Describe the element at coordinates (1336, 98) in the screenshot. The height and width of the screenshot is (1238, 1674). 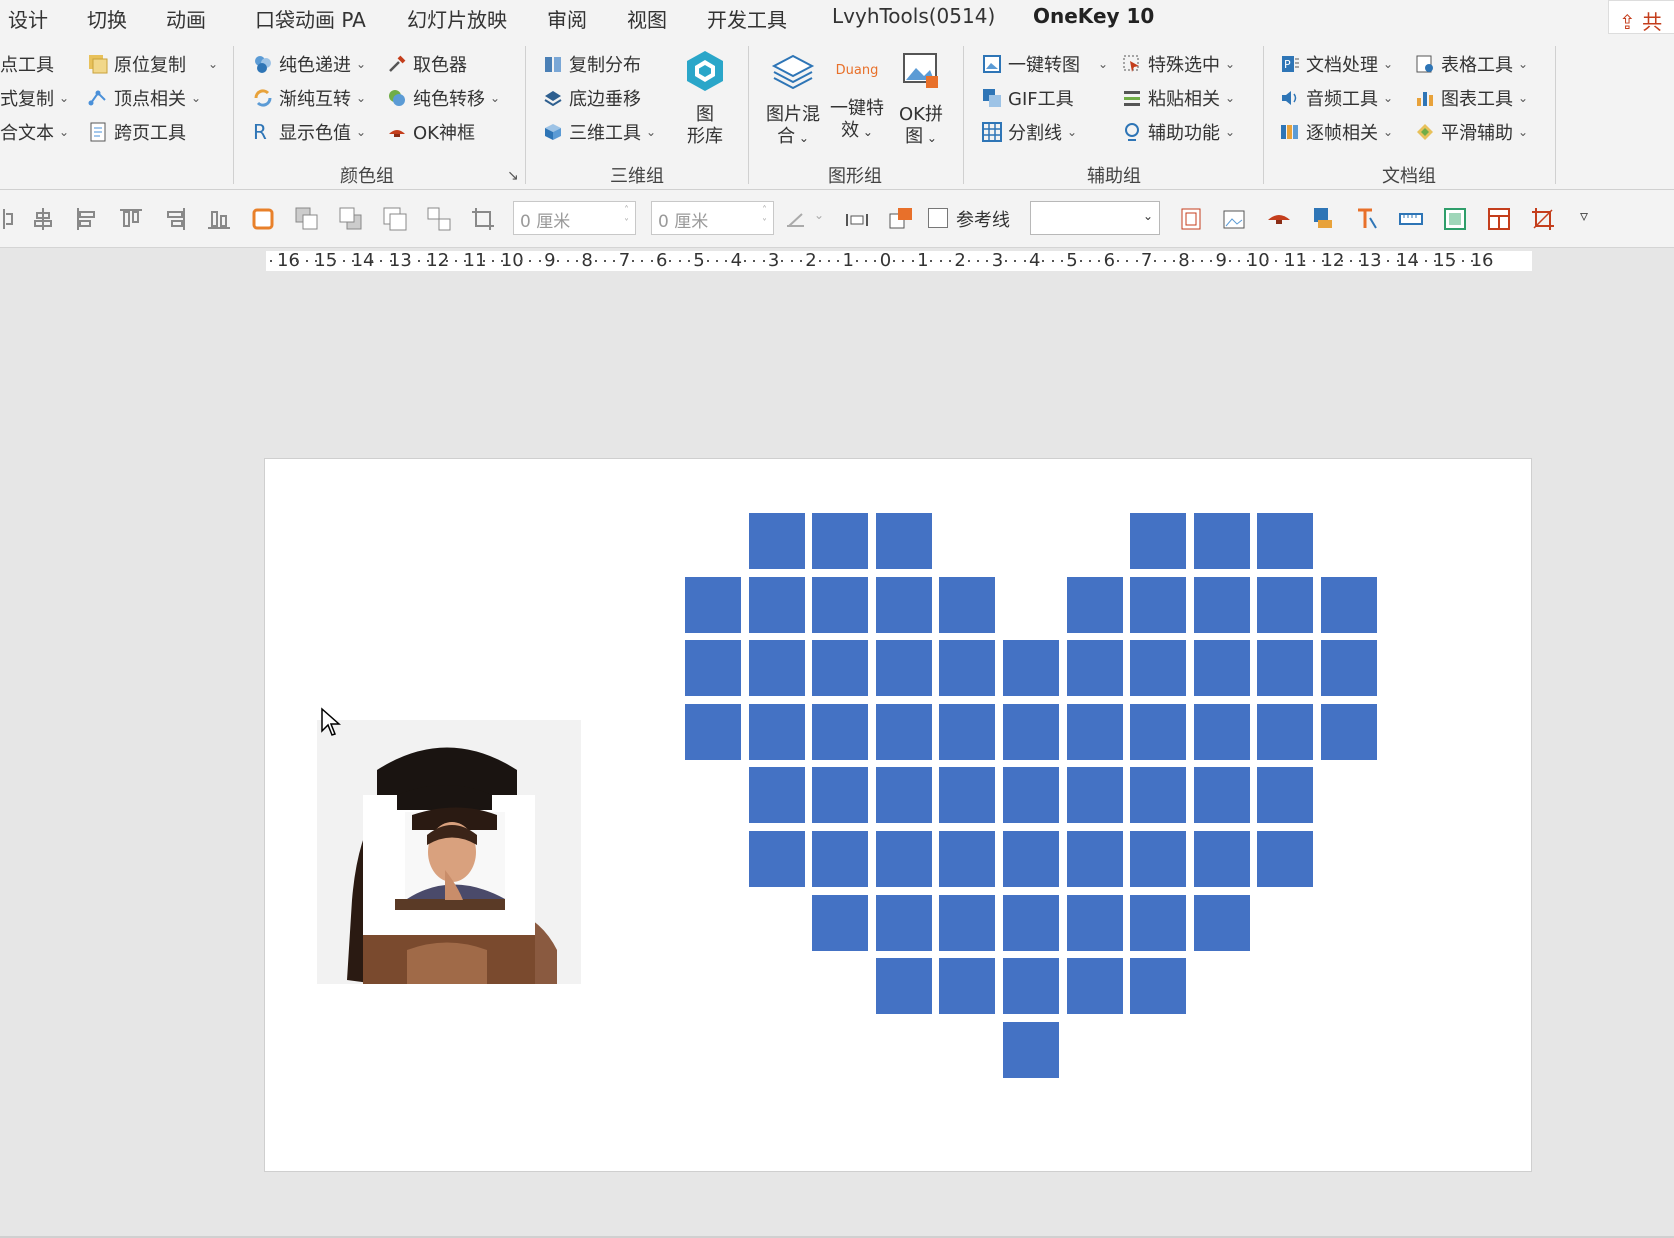
I see `audio-tool-button: 音频工具 ⌄` at that location.